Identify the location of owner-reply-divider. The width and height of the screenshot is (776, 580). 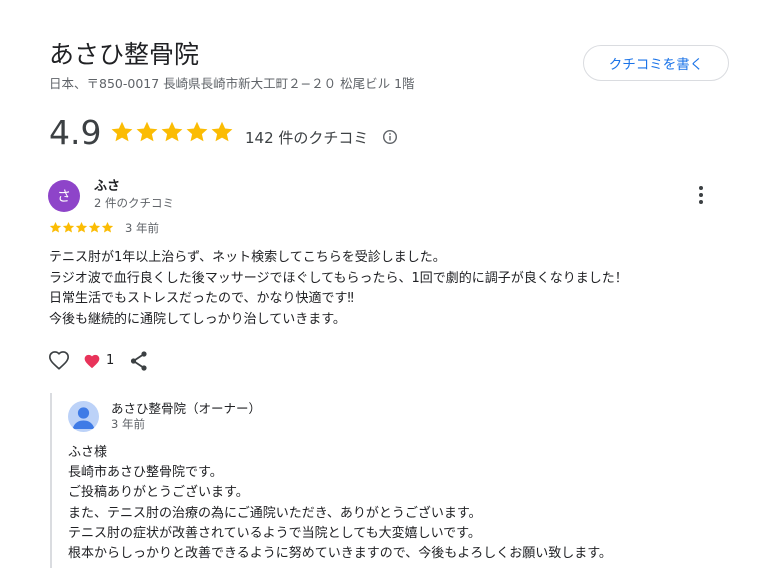
(51, 480).